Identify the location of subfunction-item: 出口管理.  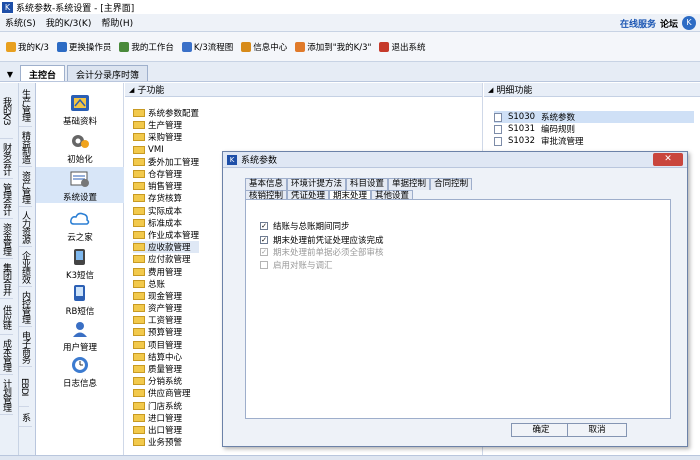
(166, 430).